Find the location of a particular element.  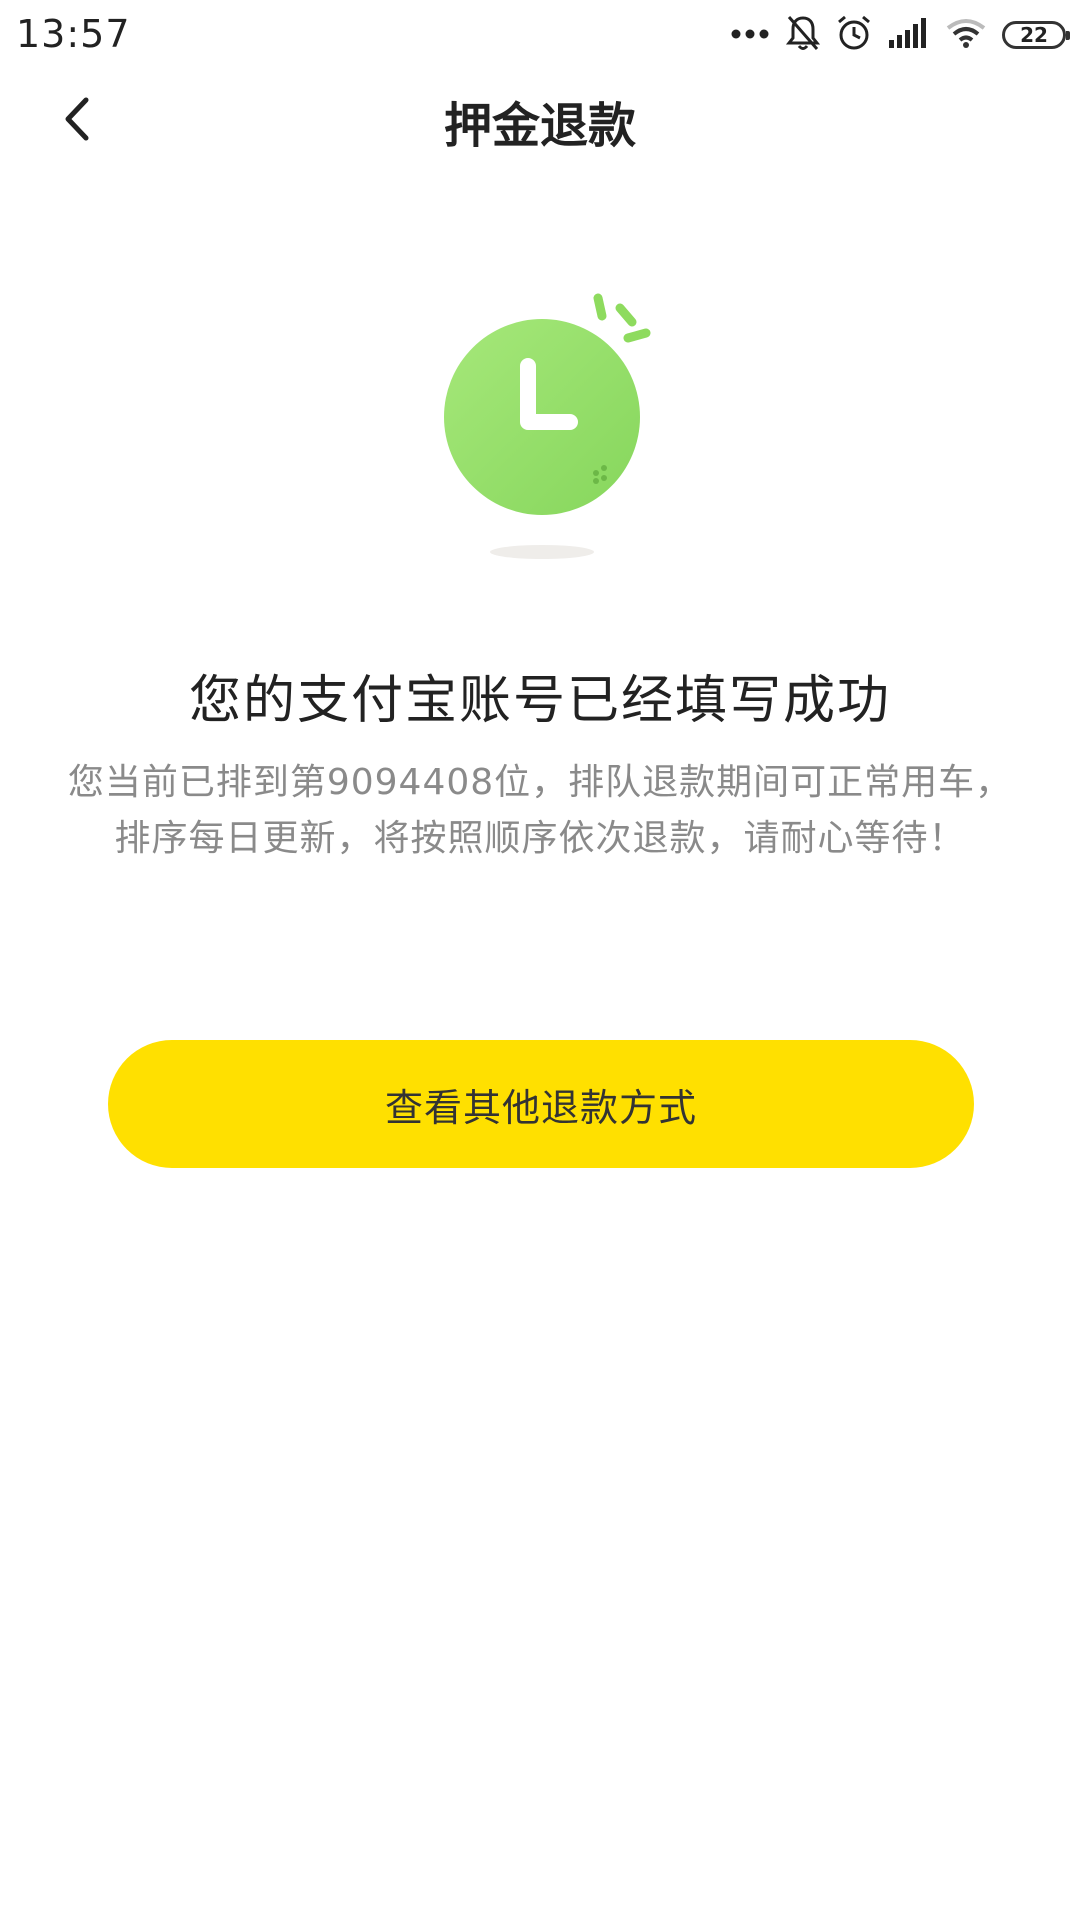

bell-off-icon is located at coordinates (803, 35).